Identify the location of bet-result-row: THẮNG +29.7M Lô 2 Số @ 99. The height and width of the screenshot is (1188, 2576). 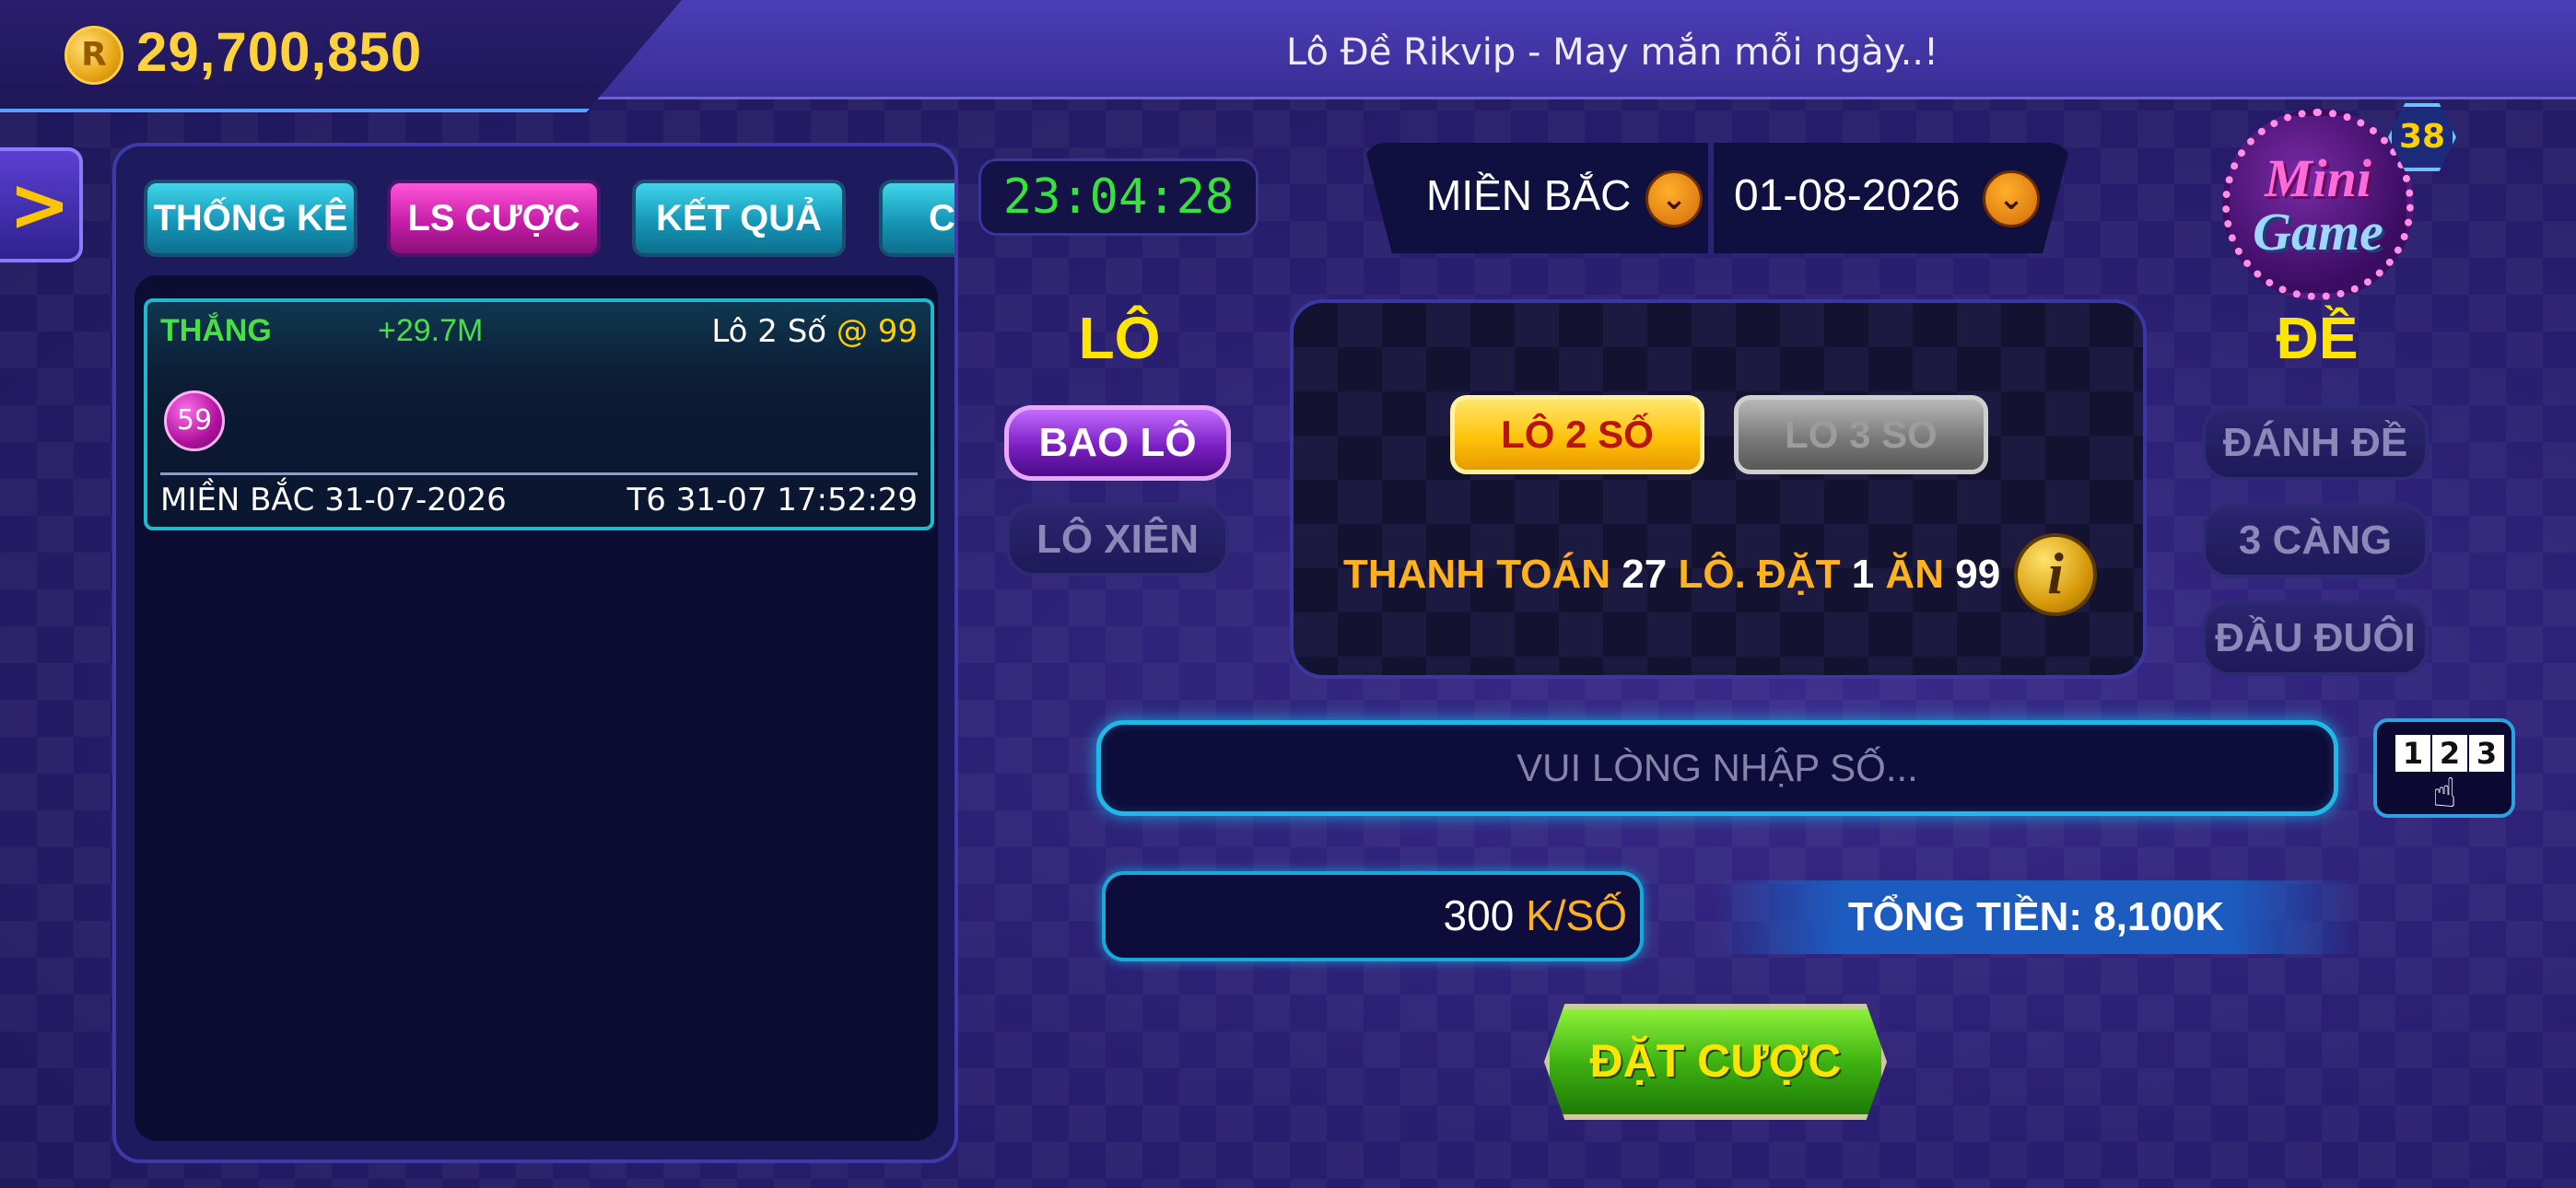
(539, 335).